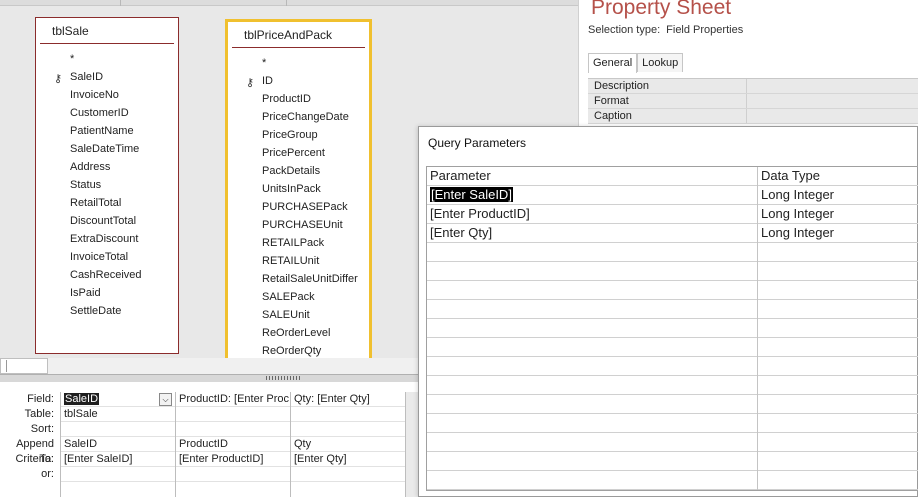 The image size is (918, 497). Describe the element at coordinates (298, 189) in the screenshot. I see `table-field: UnitsInPack` at that location.